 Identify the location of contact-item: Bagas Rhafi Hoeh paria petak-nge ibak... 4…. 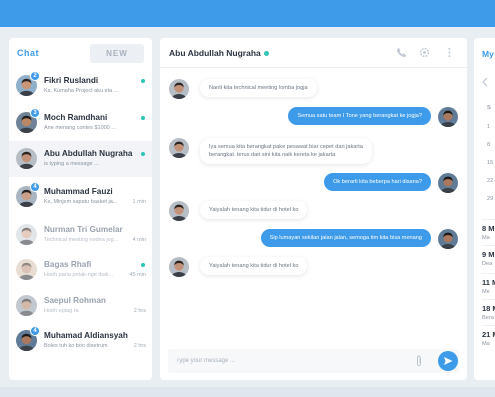
(80, 270).